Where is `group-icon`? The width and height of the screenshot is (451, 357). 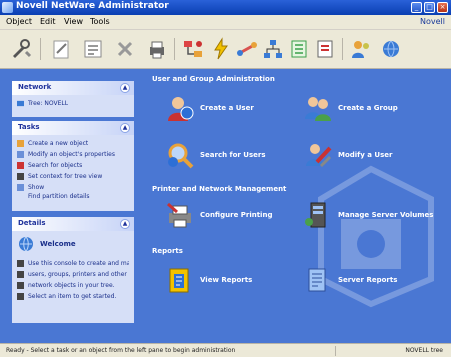
group-icon is located at coordinates (318, 109).